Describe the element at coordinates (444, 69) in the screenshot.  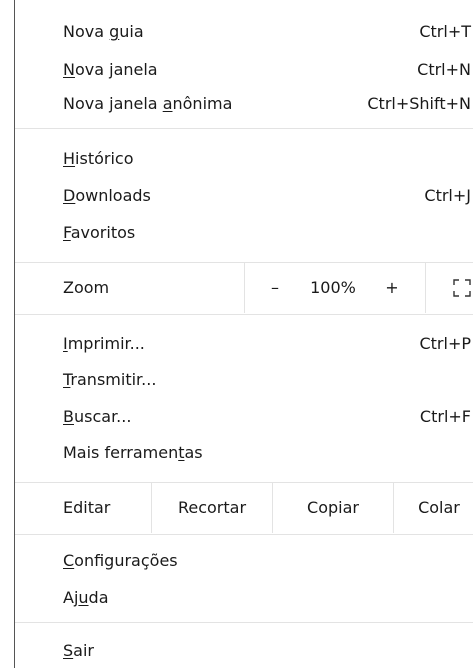
I see `shortcut-label: Ctrl+N` at that location.